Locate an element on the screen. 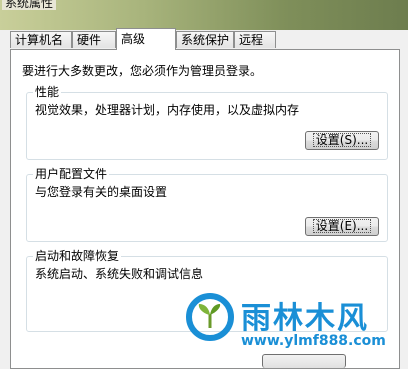 Image resolution: width=408 pixels, height=369 pixels. performance-description: 视觉效果，处理器计划，内存使用，以及虚拟内存 is located at coordinates (167, 110).